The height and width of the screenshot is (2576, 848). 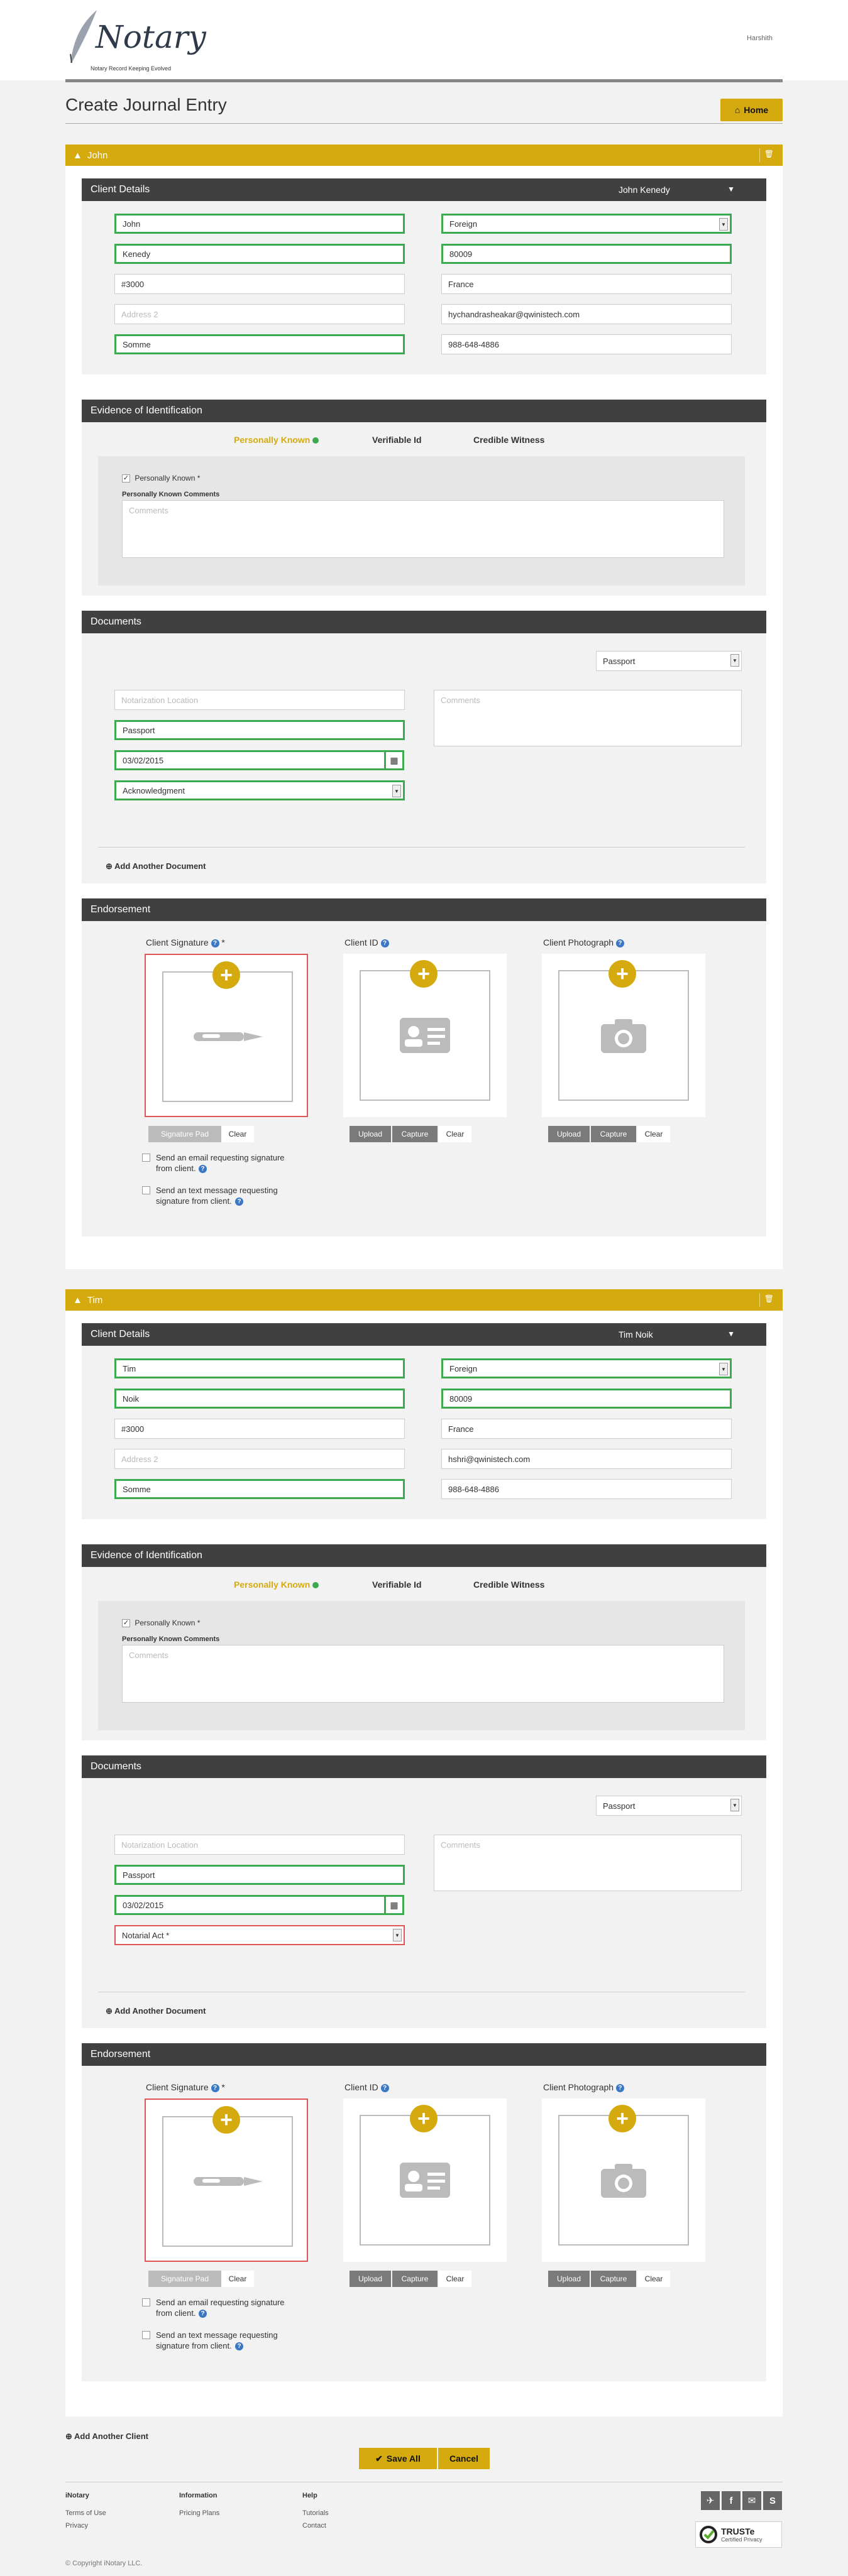 What do you see at coordinates (731, 1333) in the screenshot?
I see `chevron-down-icon: ▼` at bounding box center [731, 1333].